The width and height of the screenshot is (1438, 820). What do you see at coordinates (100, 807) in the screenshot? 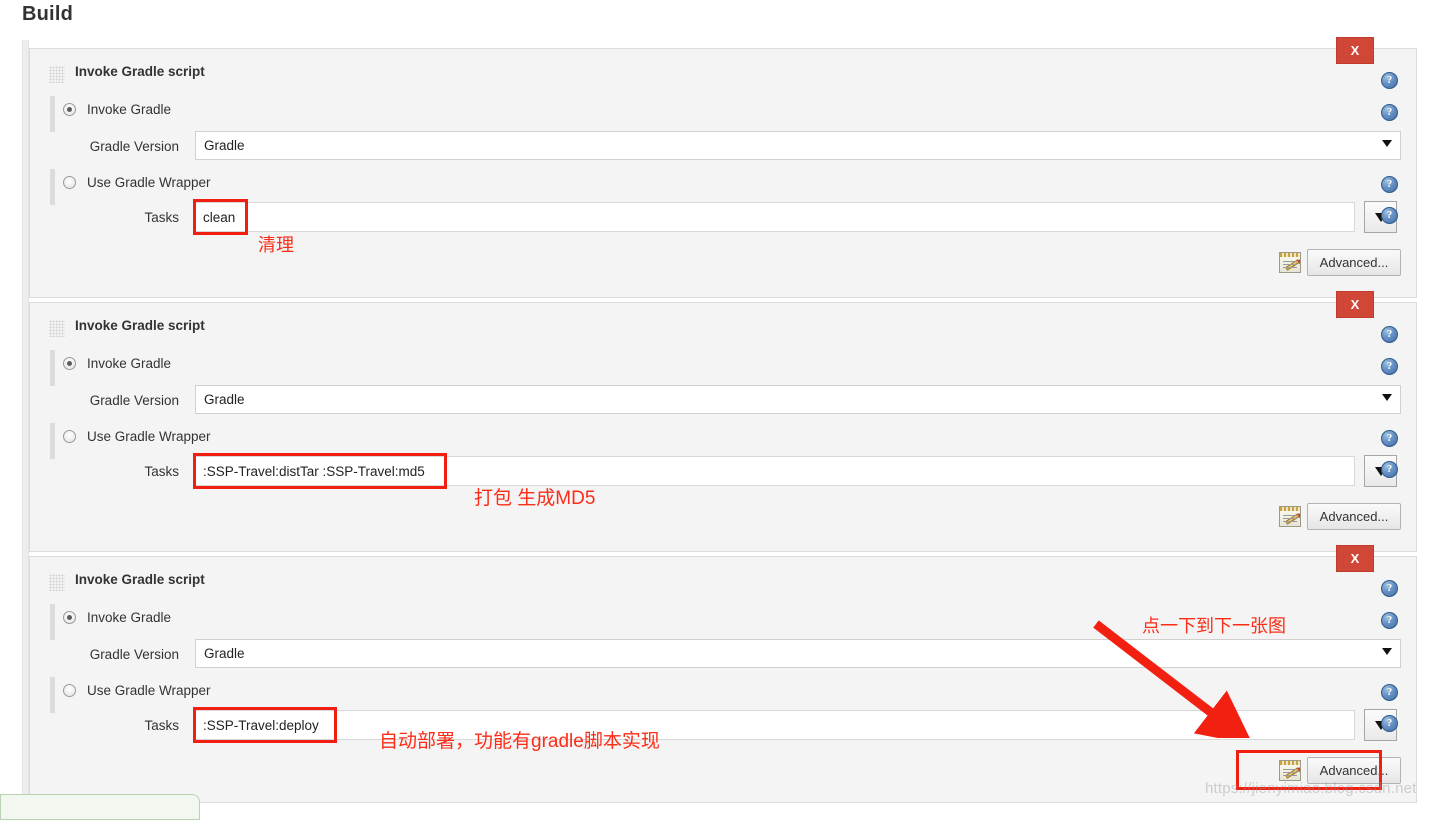
I see `bottom-left-panel` at bounding box center [100, 807].